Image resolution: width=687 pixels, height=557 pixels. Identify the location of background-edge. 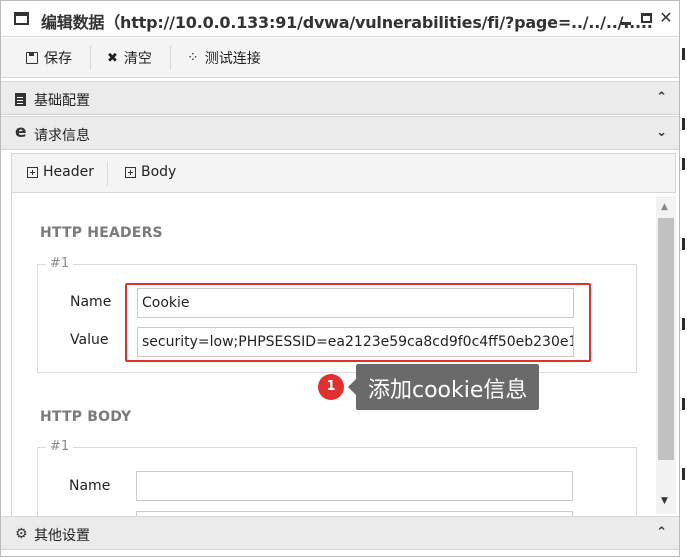
(683, 278).